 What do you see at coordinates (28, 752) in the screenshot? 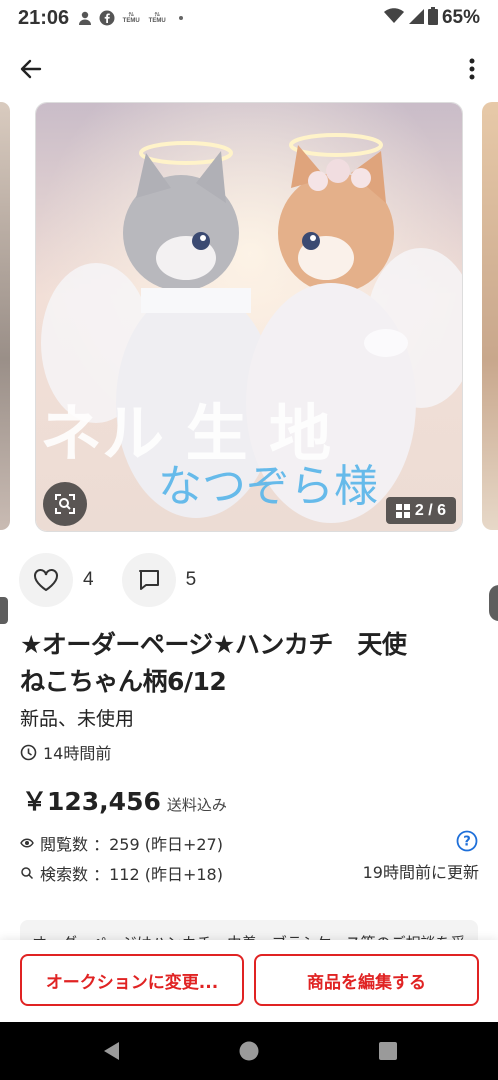
I see `clock-icon` at bounding box center [28, 752].